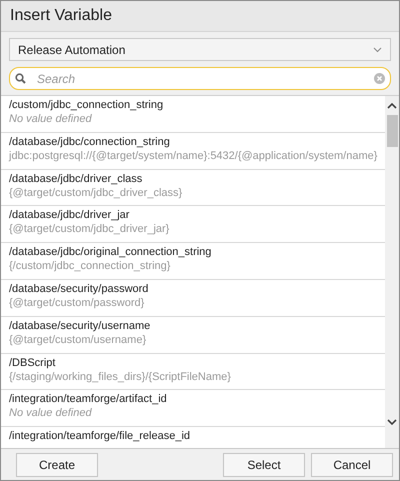 The height and width of the screenshot is (481, 400). Describe the element at coordinates (90, 142) in the screenshot. I see `variable-name: /database/jdbc/connection_string` at that location.